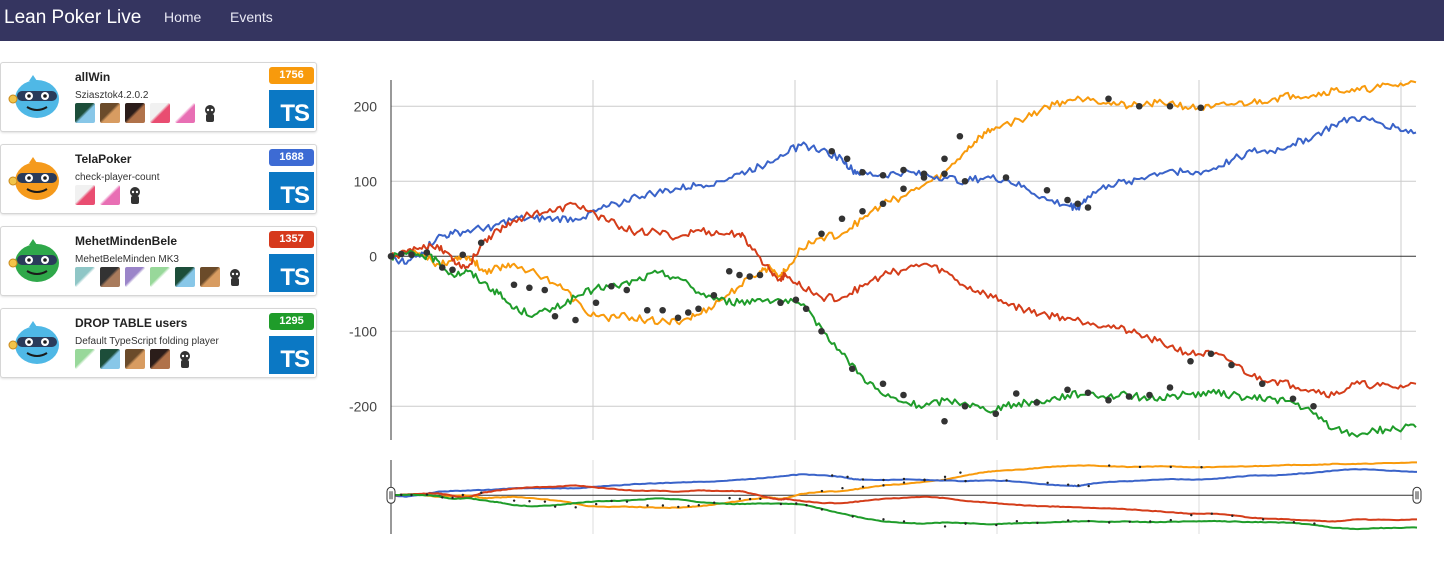 Image resolution: width=1444 pixels, height=572 pixels. Describe the element at coordinates (366, 181) in the screenshot. I see `y-tick-label: 100` at that location.